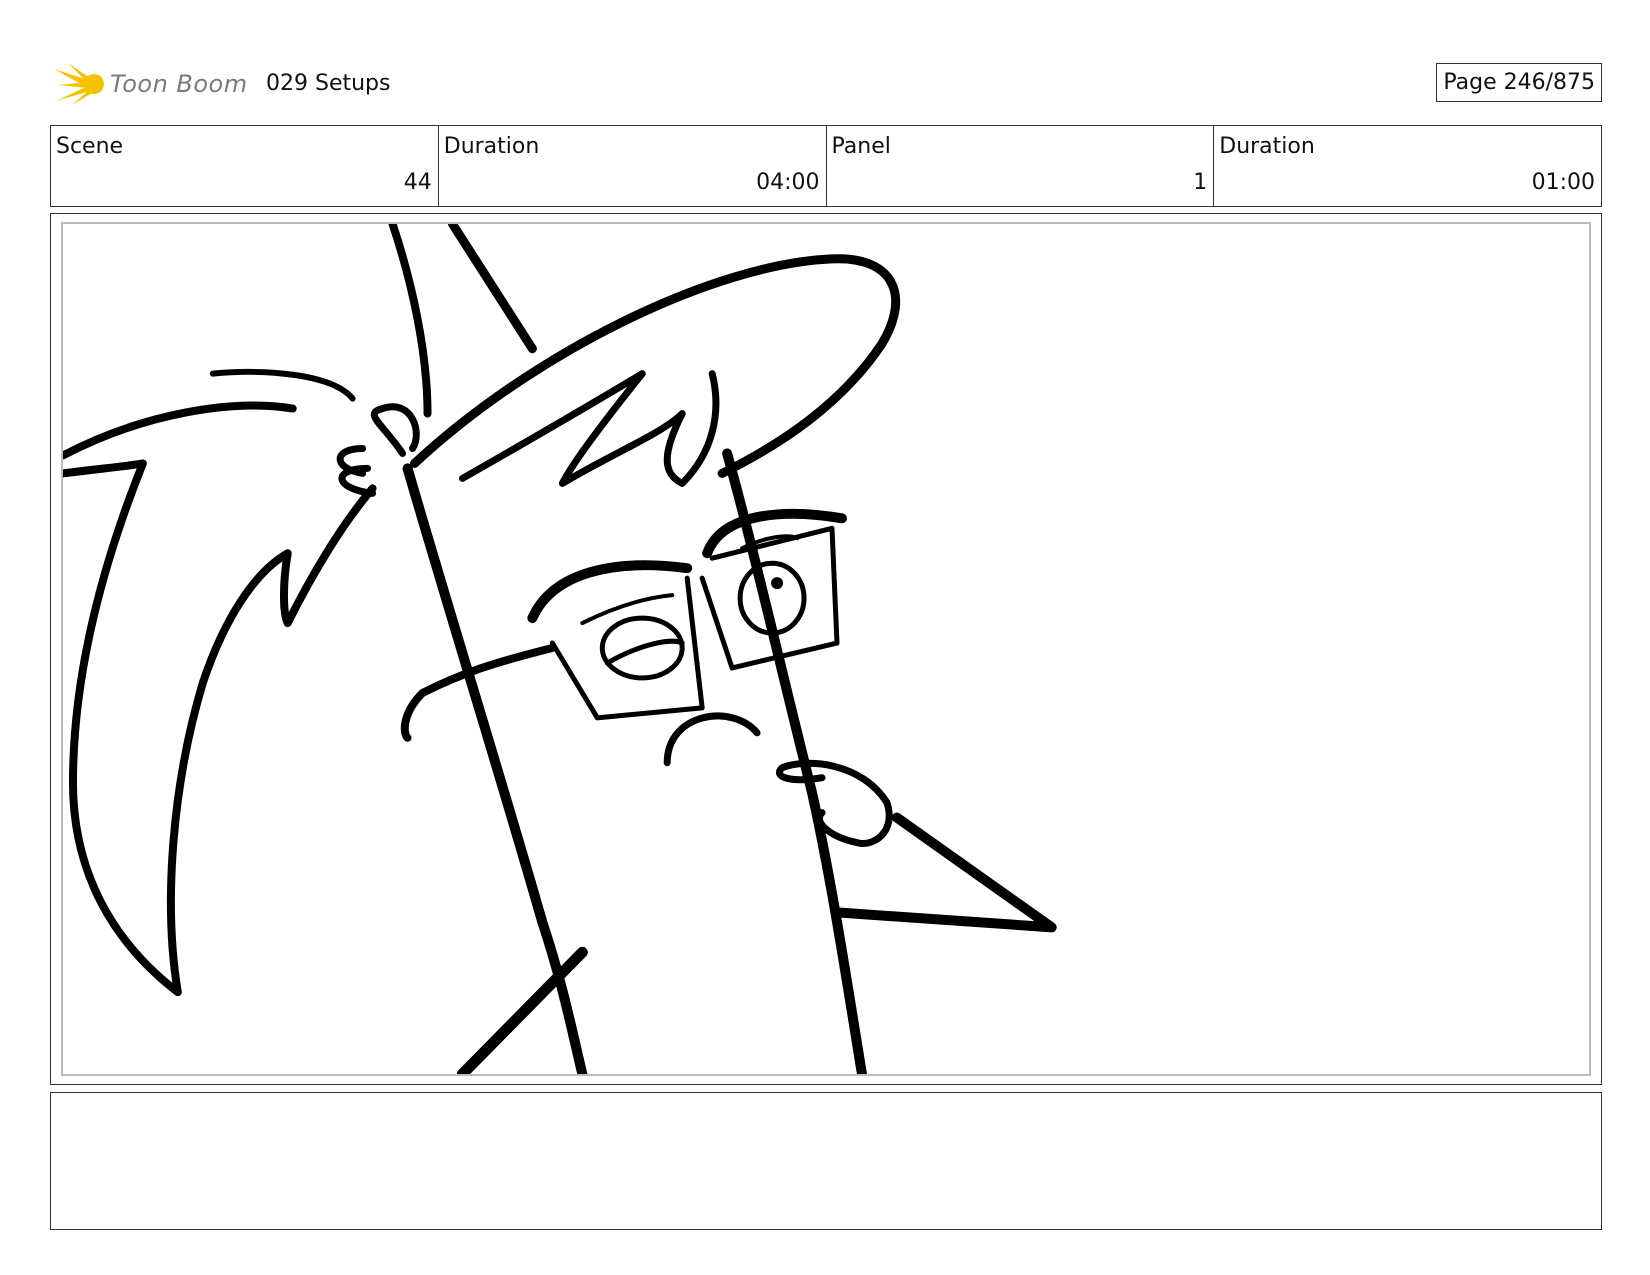  Describe the element at coordinates (655, 366) in the screenshot. I see `hat-brim` at that location.